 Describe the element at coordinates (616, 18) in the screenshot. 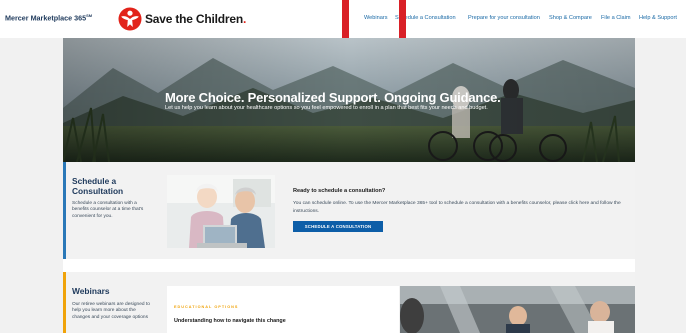

I see `nav-file-claim: File a Claim` at that location.